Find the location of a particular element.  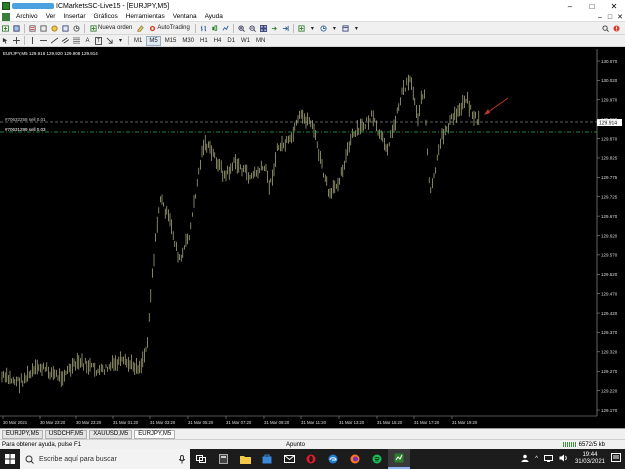

y-tick-label: 129.970 is located at coordinates (609, 100).